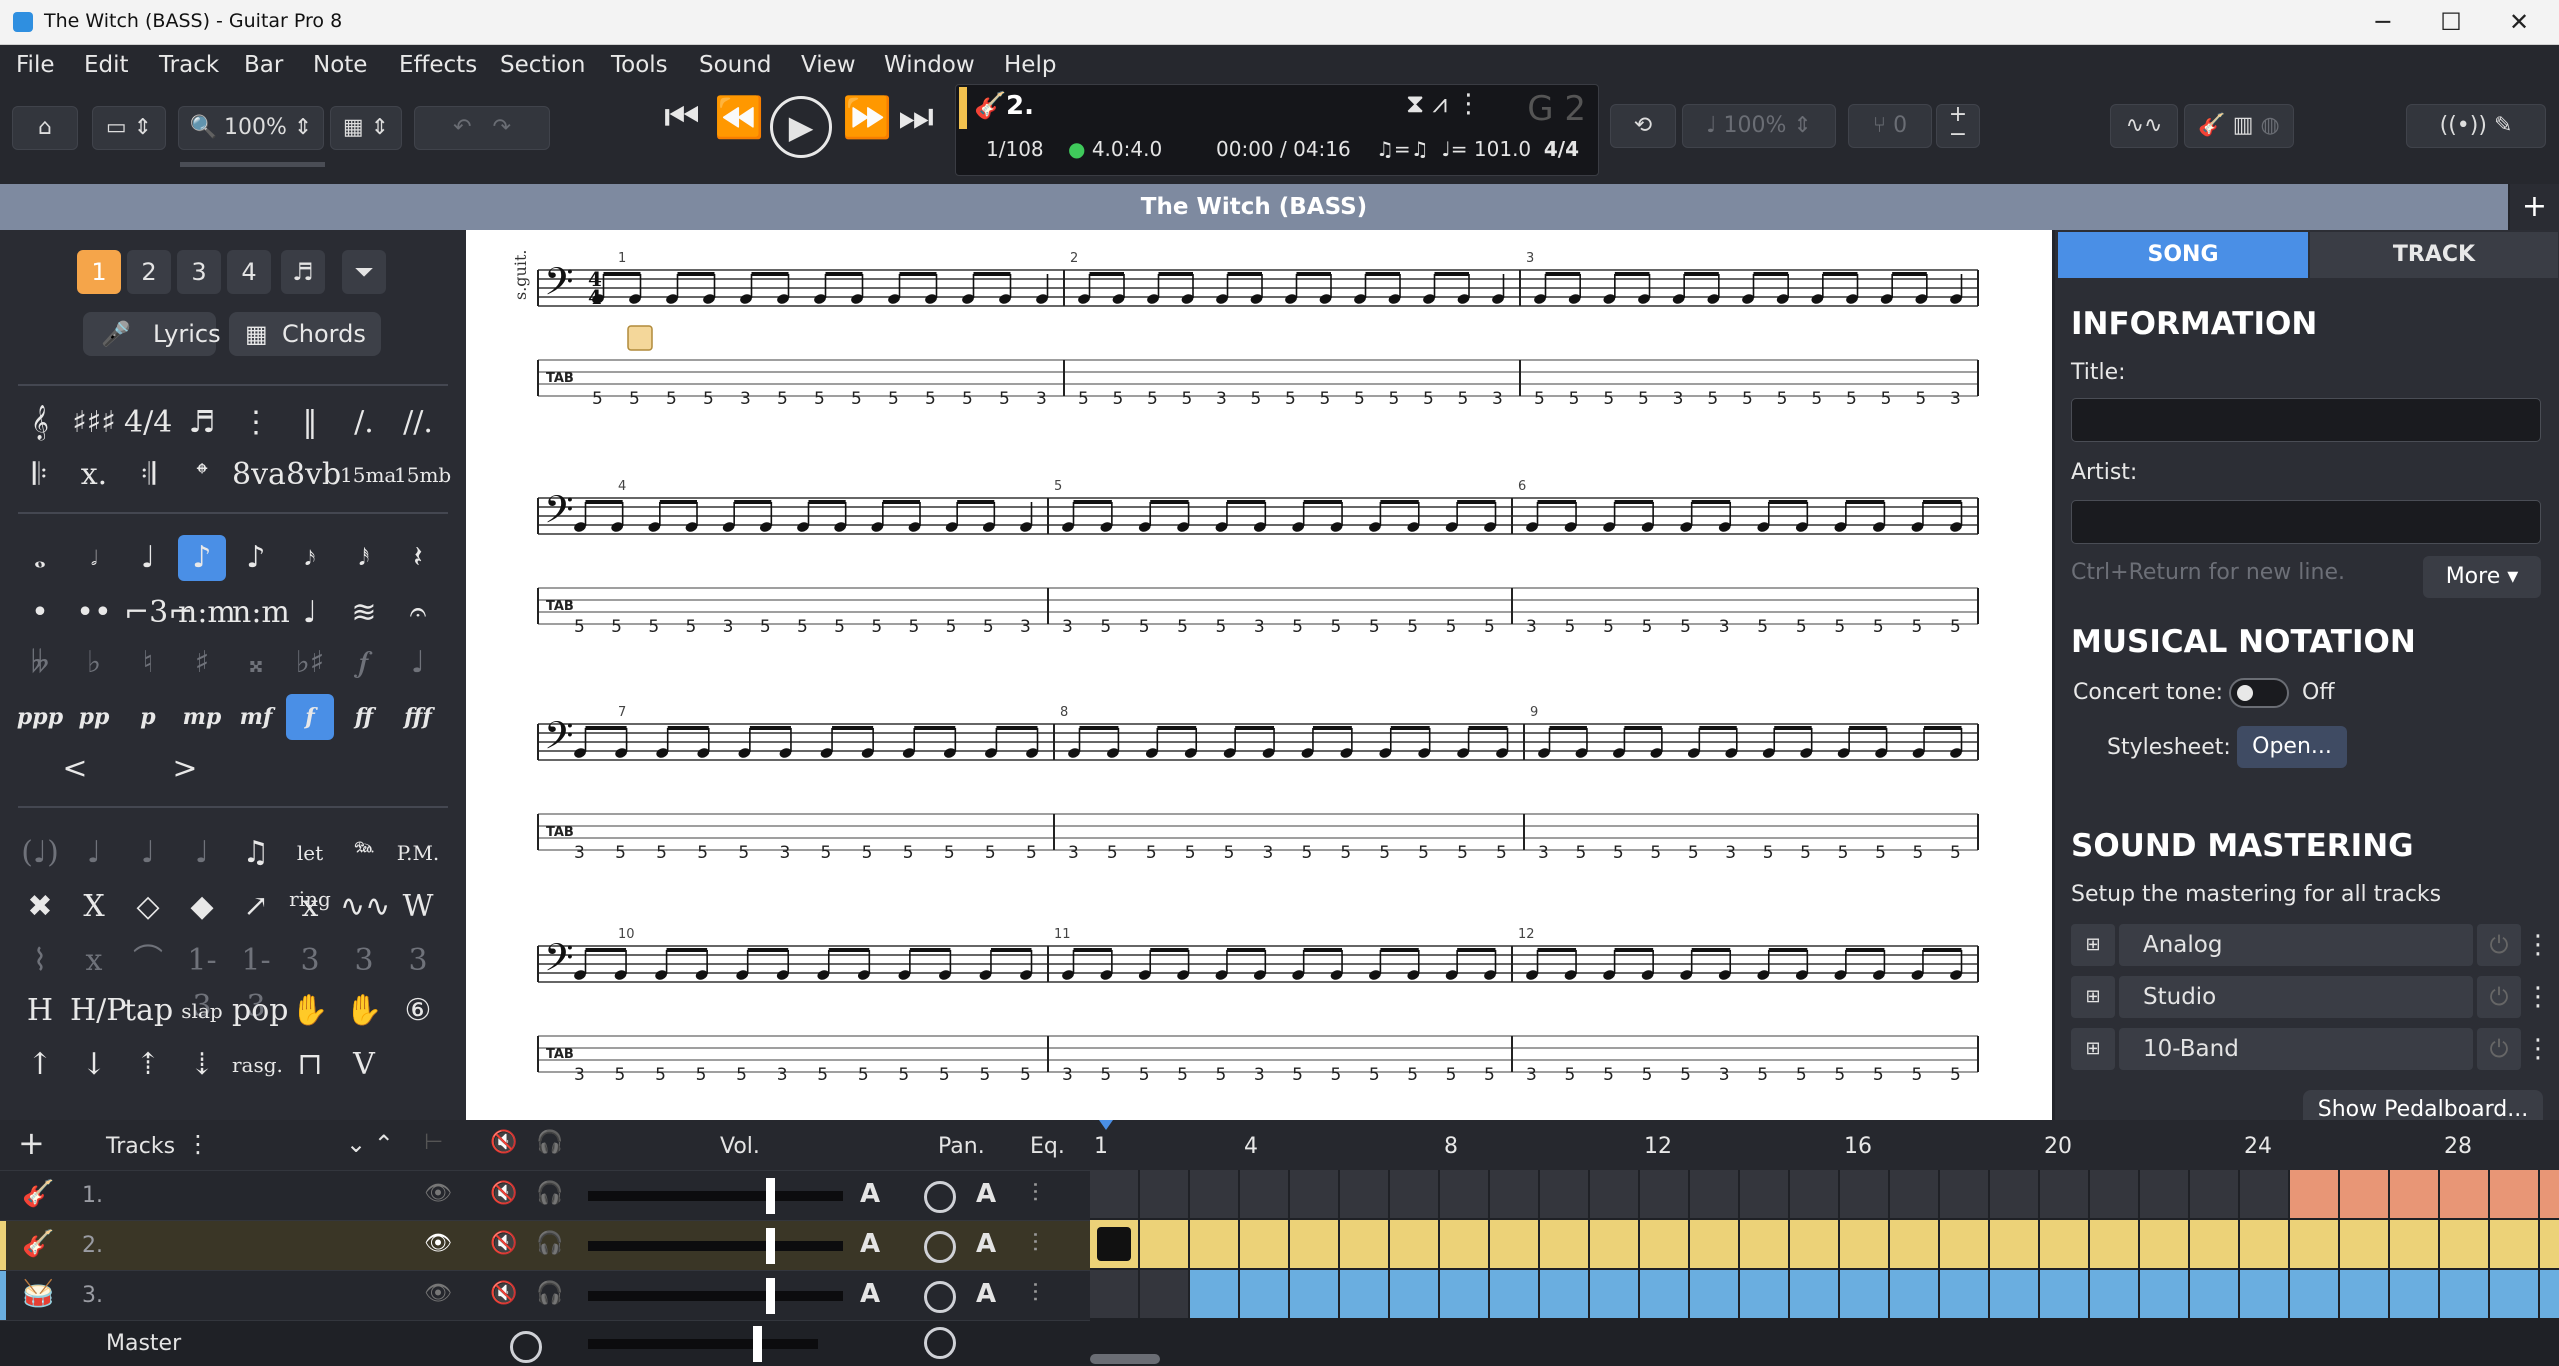 The width and height of the screenshot is (2559, 1366). Describe the element at coordinates (148, 475) in the screenshot. I see `repeat-symbol-repeats-2: 𝄇` at that location.